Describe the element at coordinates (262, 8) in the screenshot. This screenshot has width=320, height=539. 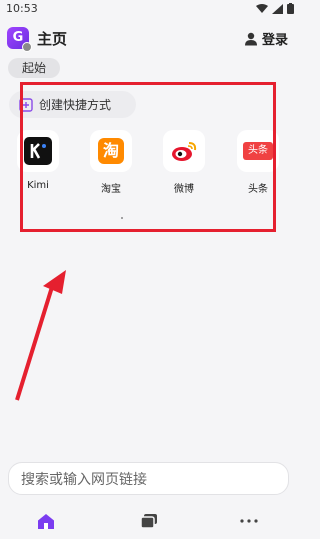
I see `wifi-icon` at that location.